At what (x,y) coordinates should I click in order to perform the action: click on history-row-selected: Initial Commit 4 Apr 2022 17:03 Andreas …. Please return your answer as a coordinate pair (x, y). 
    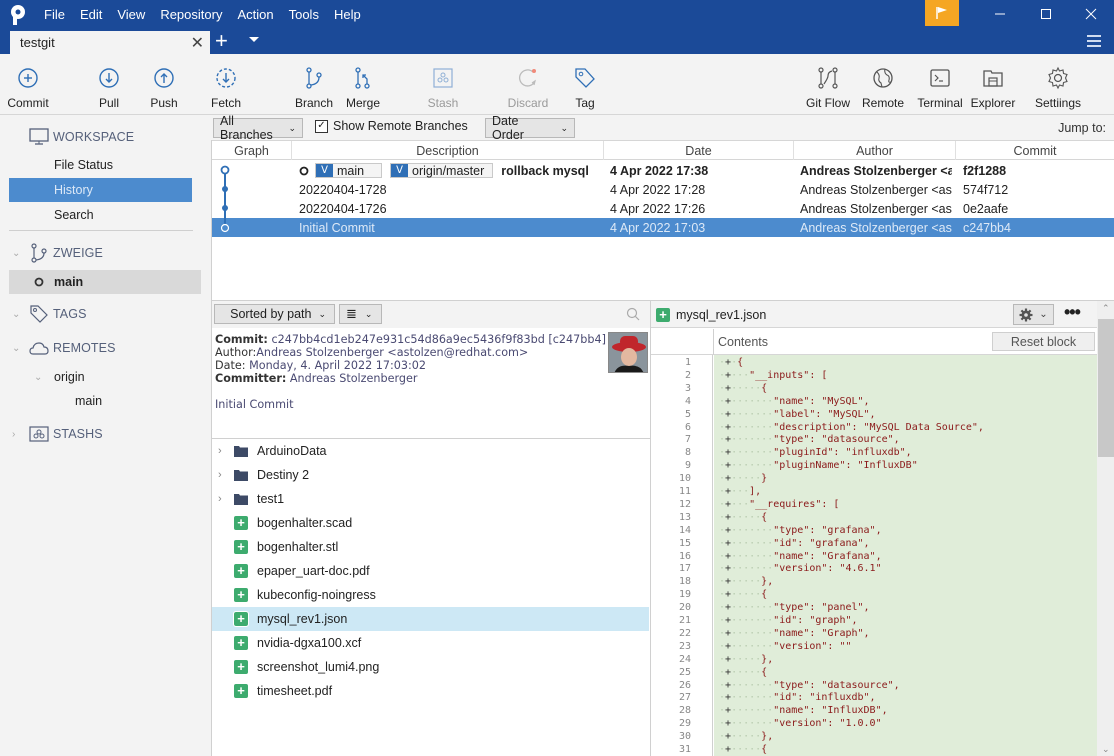
    Looking at the image, I should click on (663, 227).